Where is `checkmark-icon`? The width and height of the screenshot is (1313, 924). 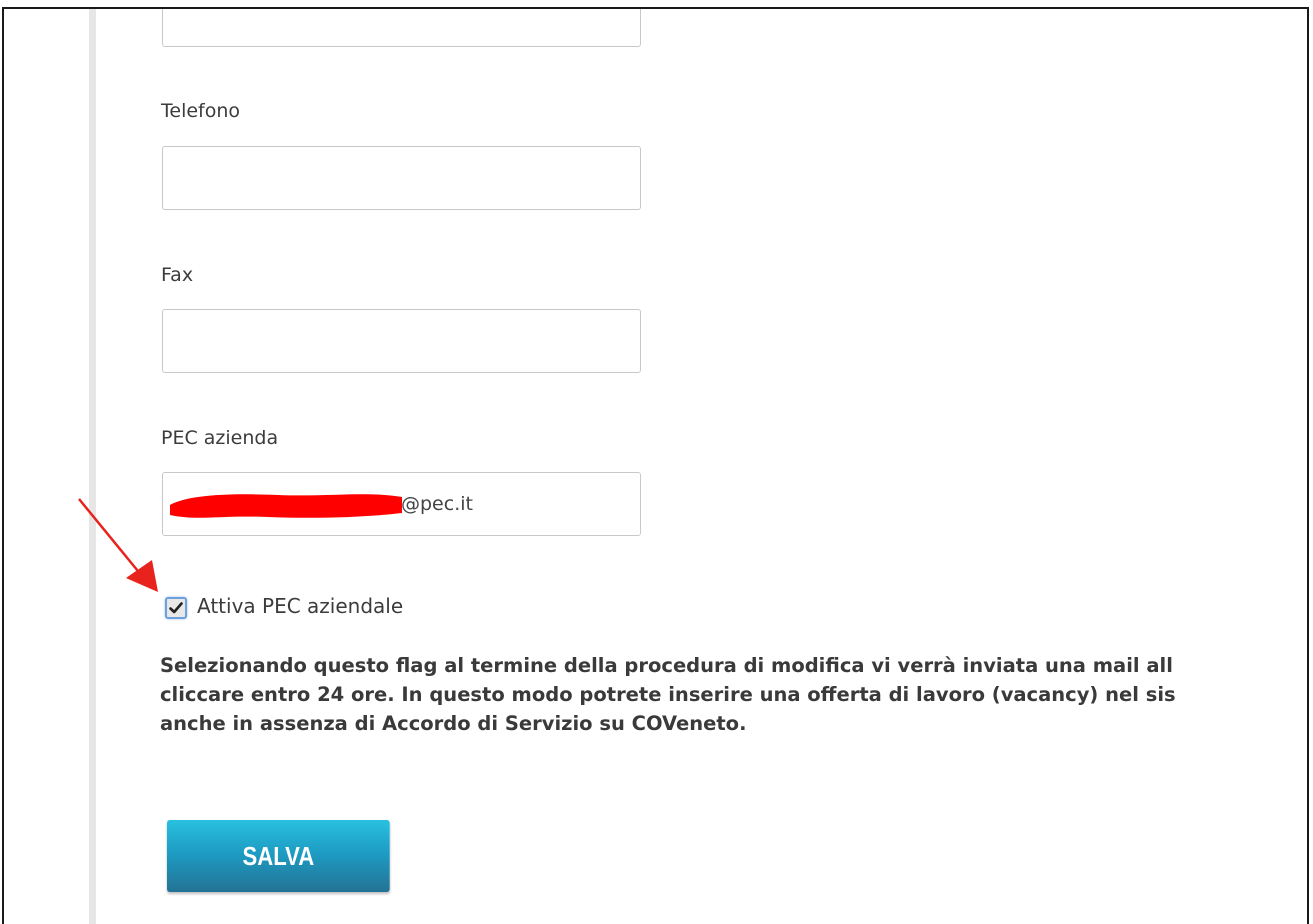
checkmark-icon is located at coordinates (176, 608).